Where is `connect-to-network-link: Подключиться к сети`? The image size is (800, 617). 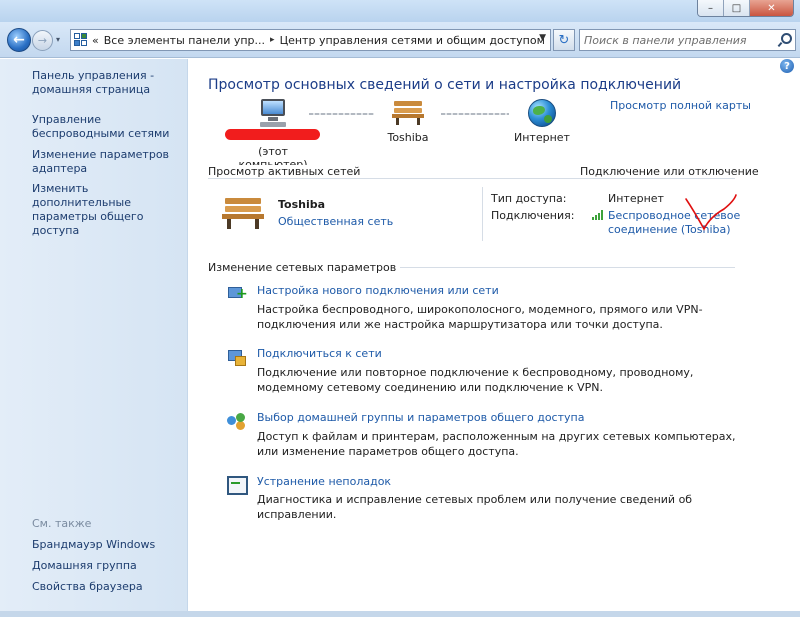
connect-to-network-link: Подключиться к сети is located at coordinates (319, 353).